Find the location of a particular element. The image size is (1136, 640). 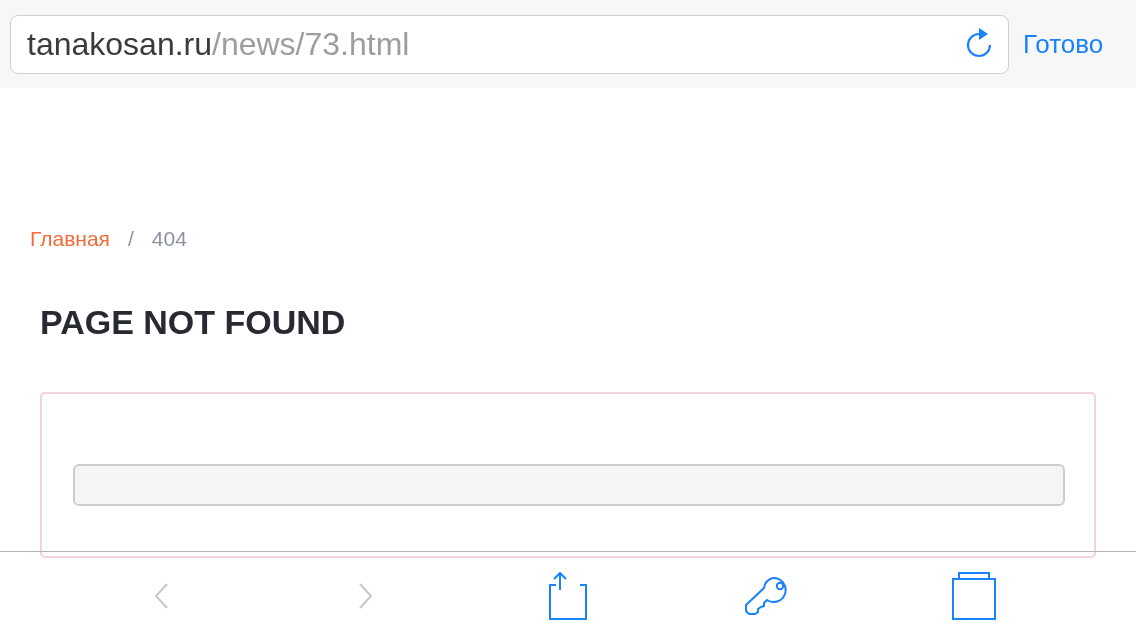

breadcrumb-link: Главная is located at coordinates (70, 239).